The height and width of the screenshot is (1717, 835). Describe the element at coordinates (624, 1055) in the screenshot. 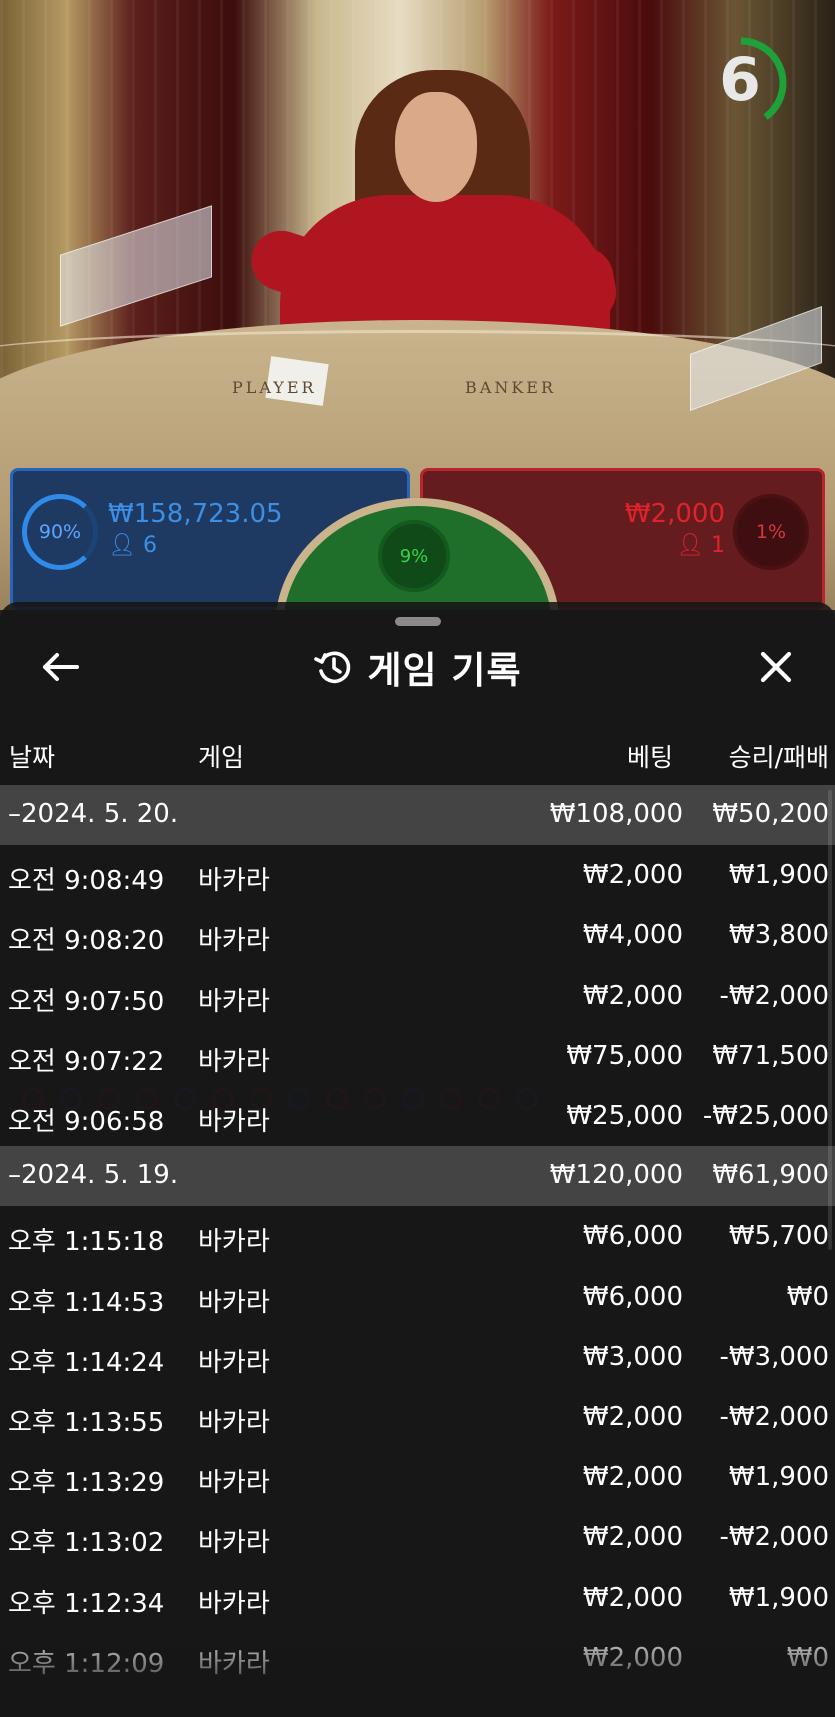

I see `row-bet: ₩75,000` at that location.